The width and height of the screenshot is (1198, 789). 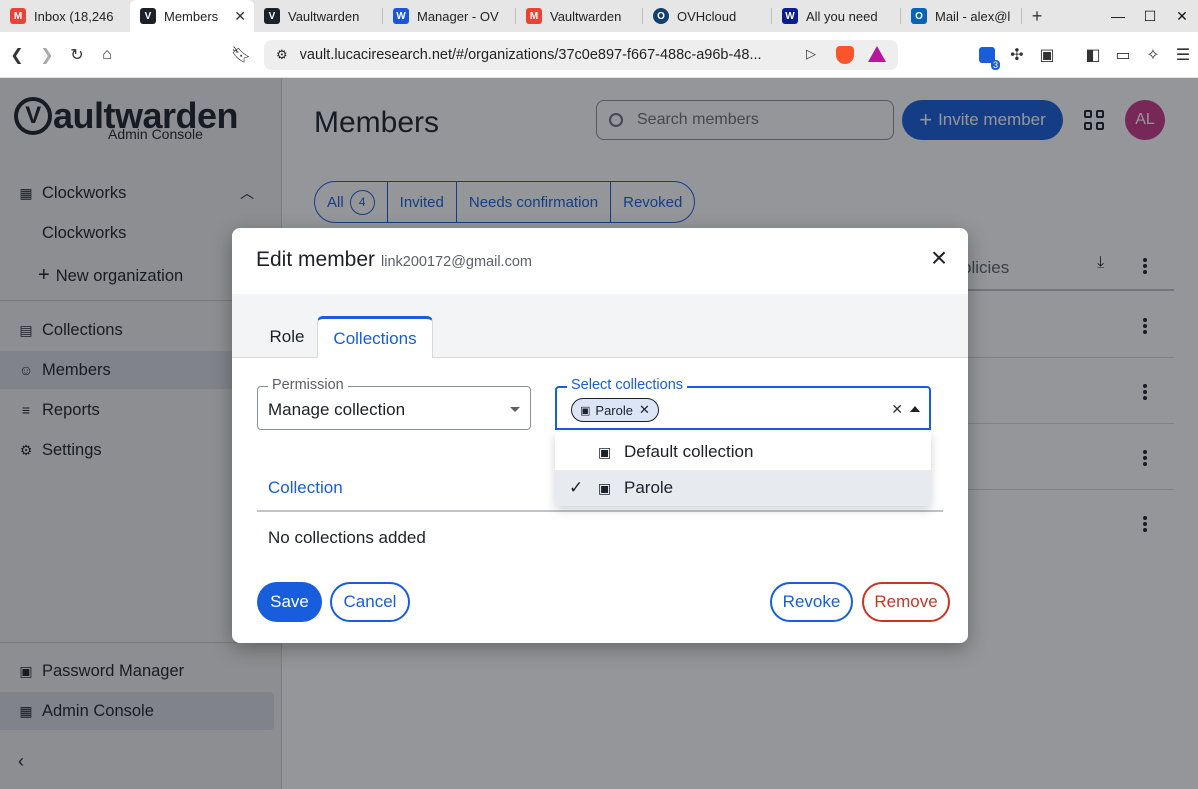 What do you see at coordinates (600, 511) in the screenshot?
I see `table-divider` at bounding box center [600, 511].